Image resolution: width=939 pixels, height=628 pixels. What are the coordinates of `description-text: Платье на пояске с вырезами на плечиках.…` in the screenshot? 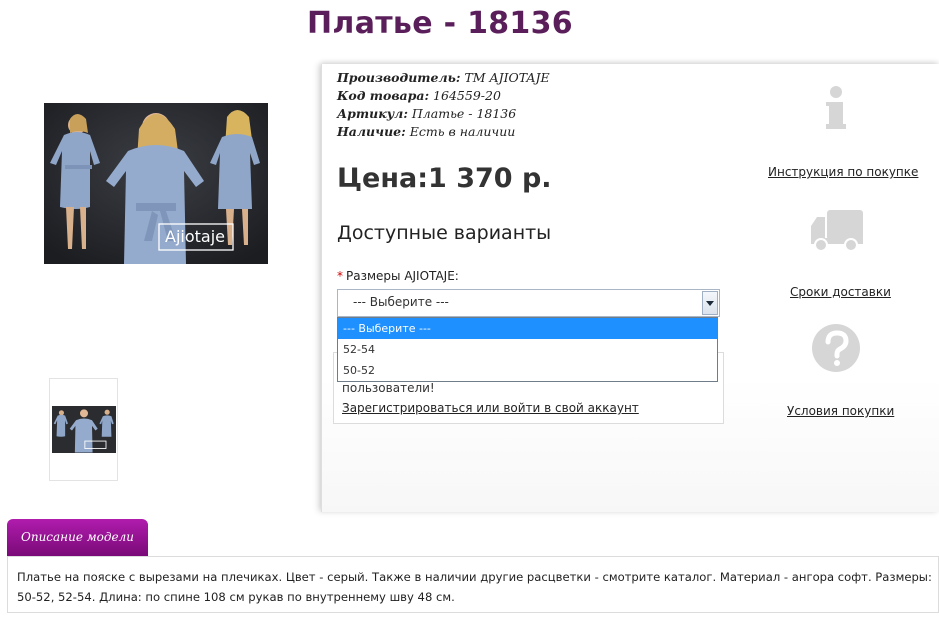 It's located at (474, 587).